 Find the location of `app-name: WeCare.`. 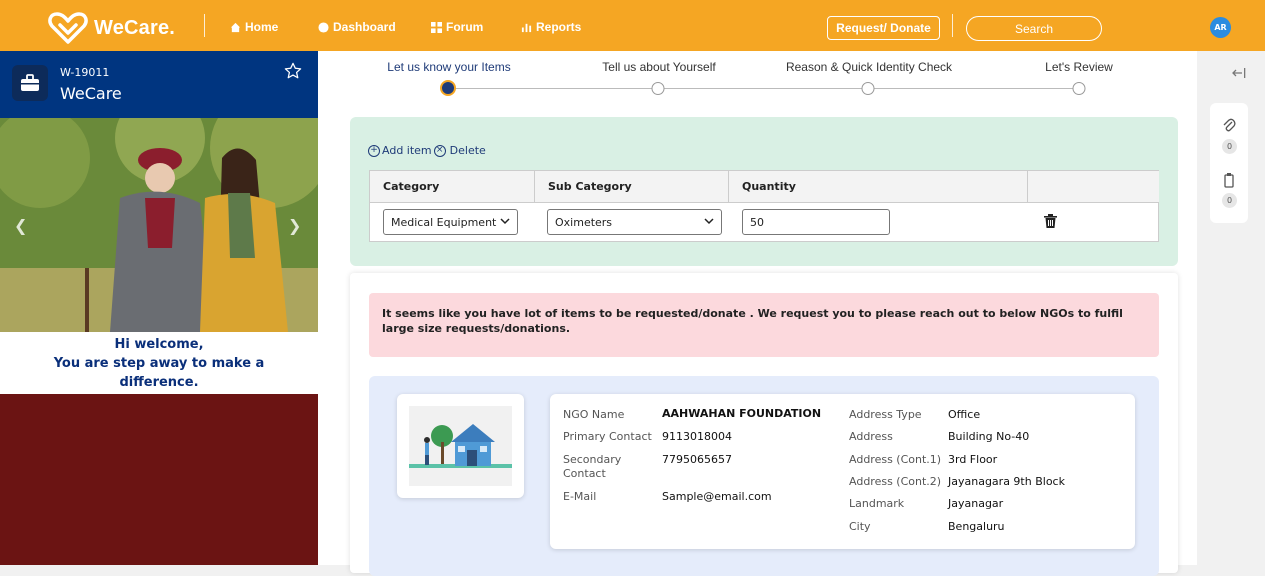

app-name: WeCare. is located at coordinates (135, 27).